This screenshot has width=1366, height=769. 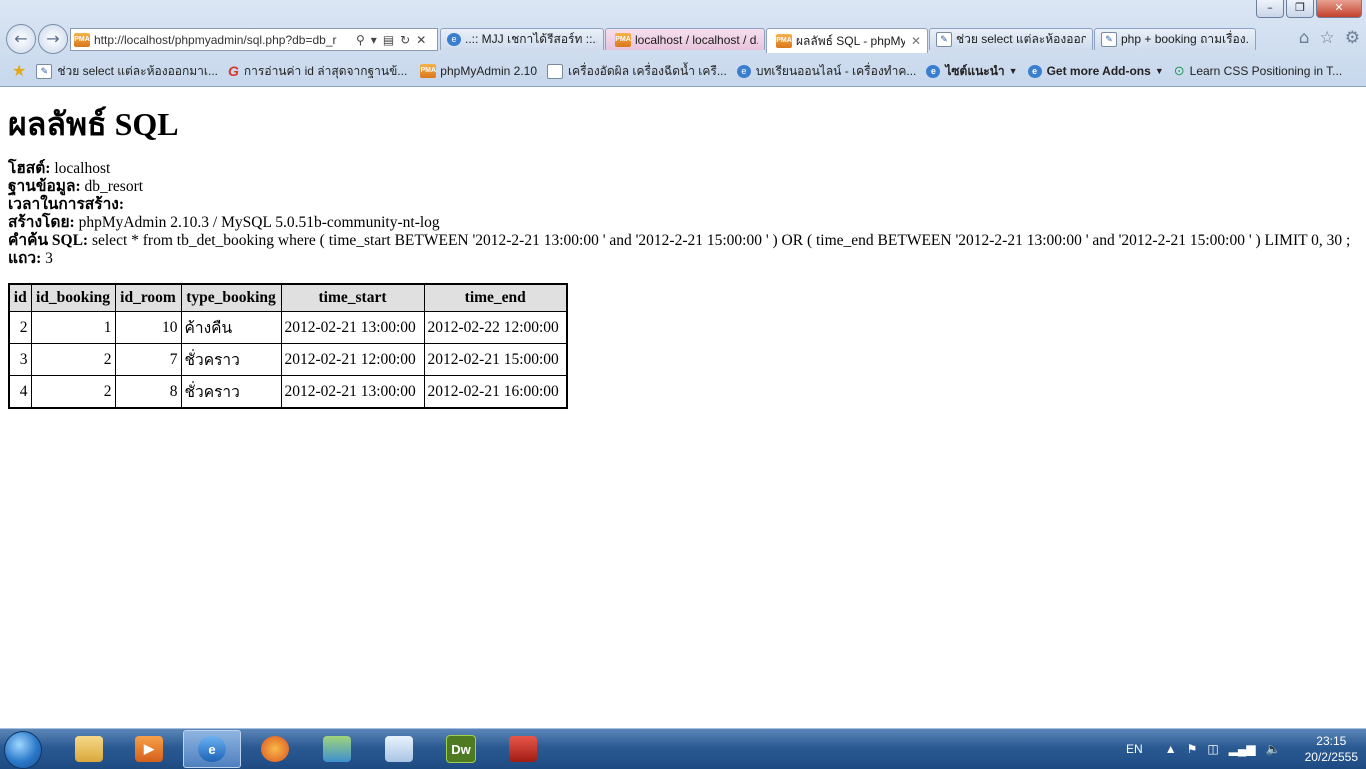 What do you see at coordinates (20, 392) in the screenshot?
I see `table-cell: 4` at bounding box center [20, 392].